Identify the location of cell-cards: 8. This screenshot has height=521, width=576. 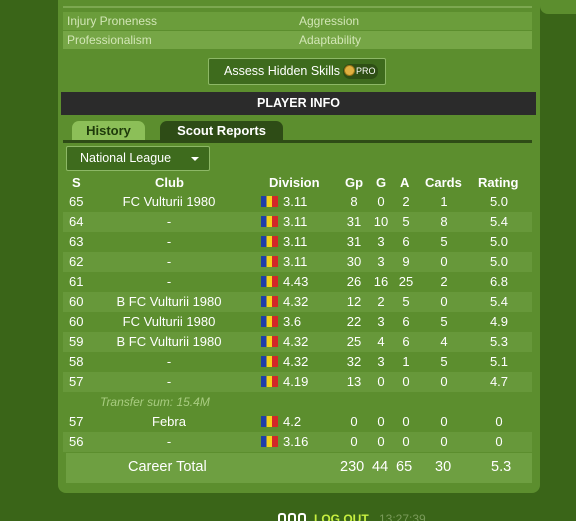
(444, 221).